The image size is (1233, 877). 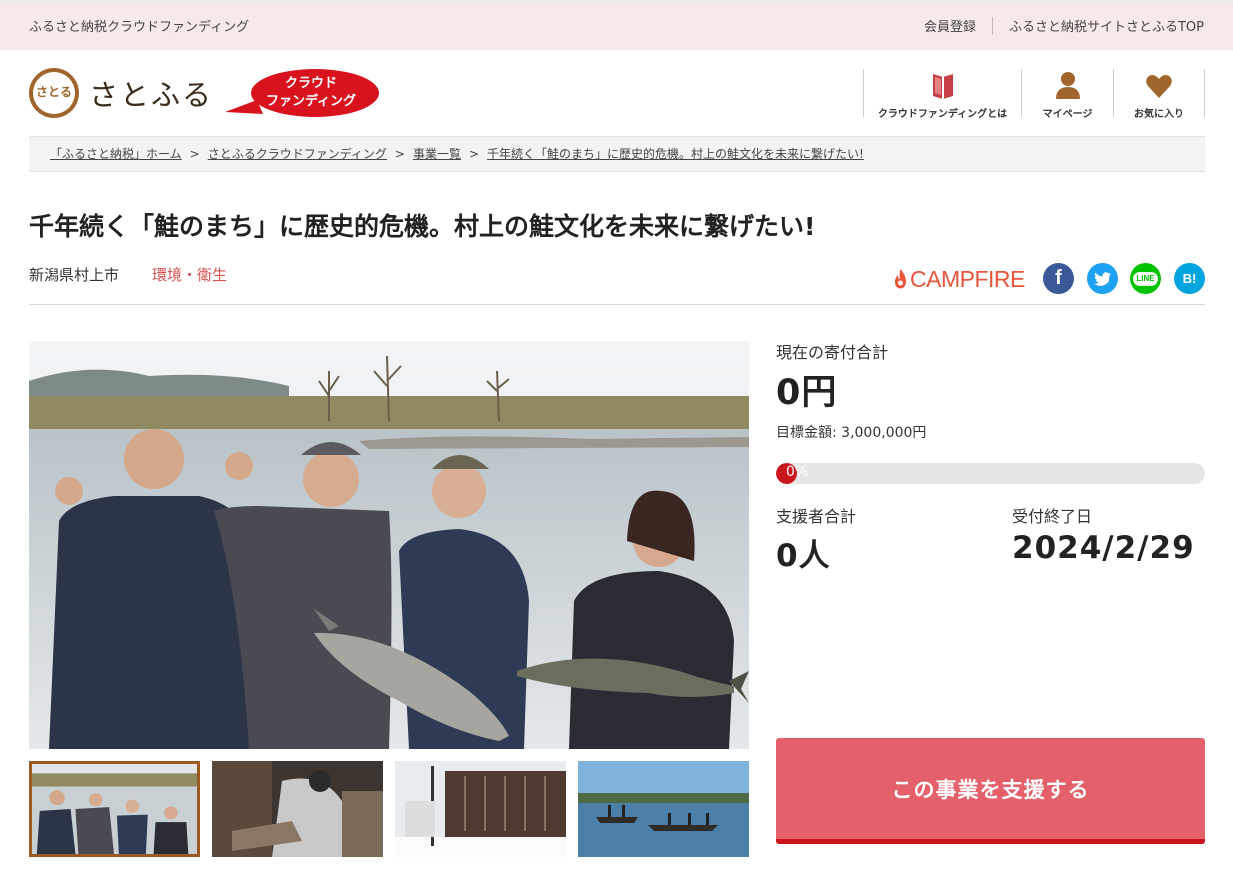 What do you see at coordinates (992, 25) in the screenshot?
I see `link-divider` at bounding box center [992, 25].